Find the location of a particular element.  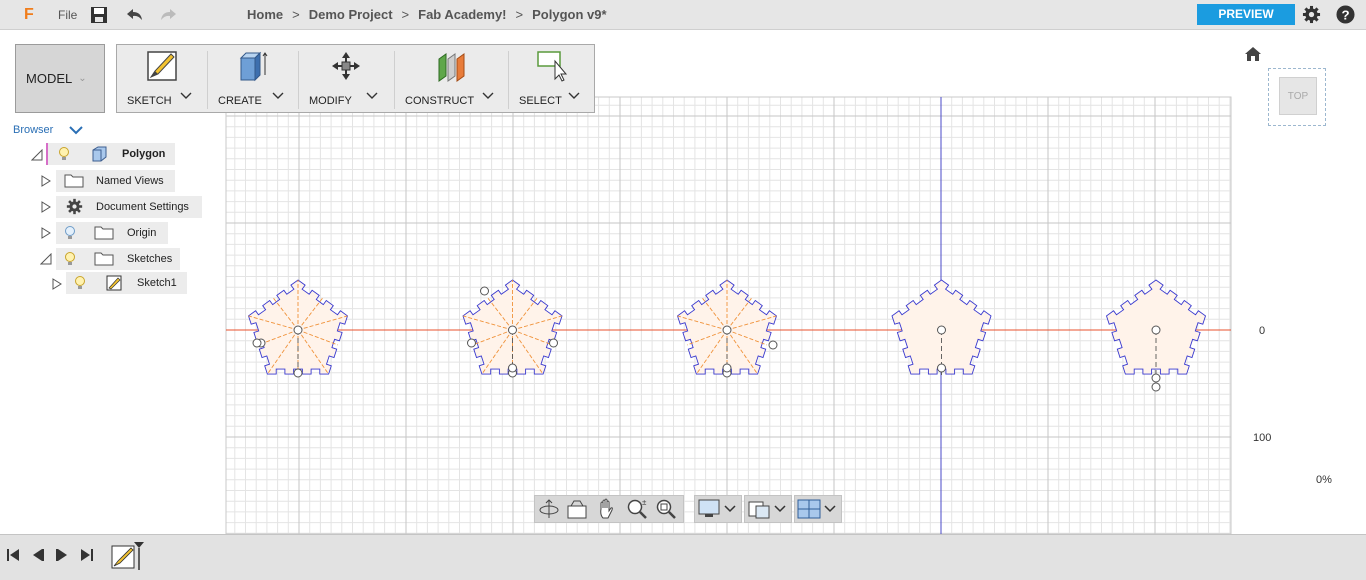

home-view-icon is located at coordinates (1253, 54).